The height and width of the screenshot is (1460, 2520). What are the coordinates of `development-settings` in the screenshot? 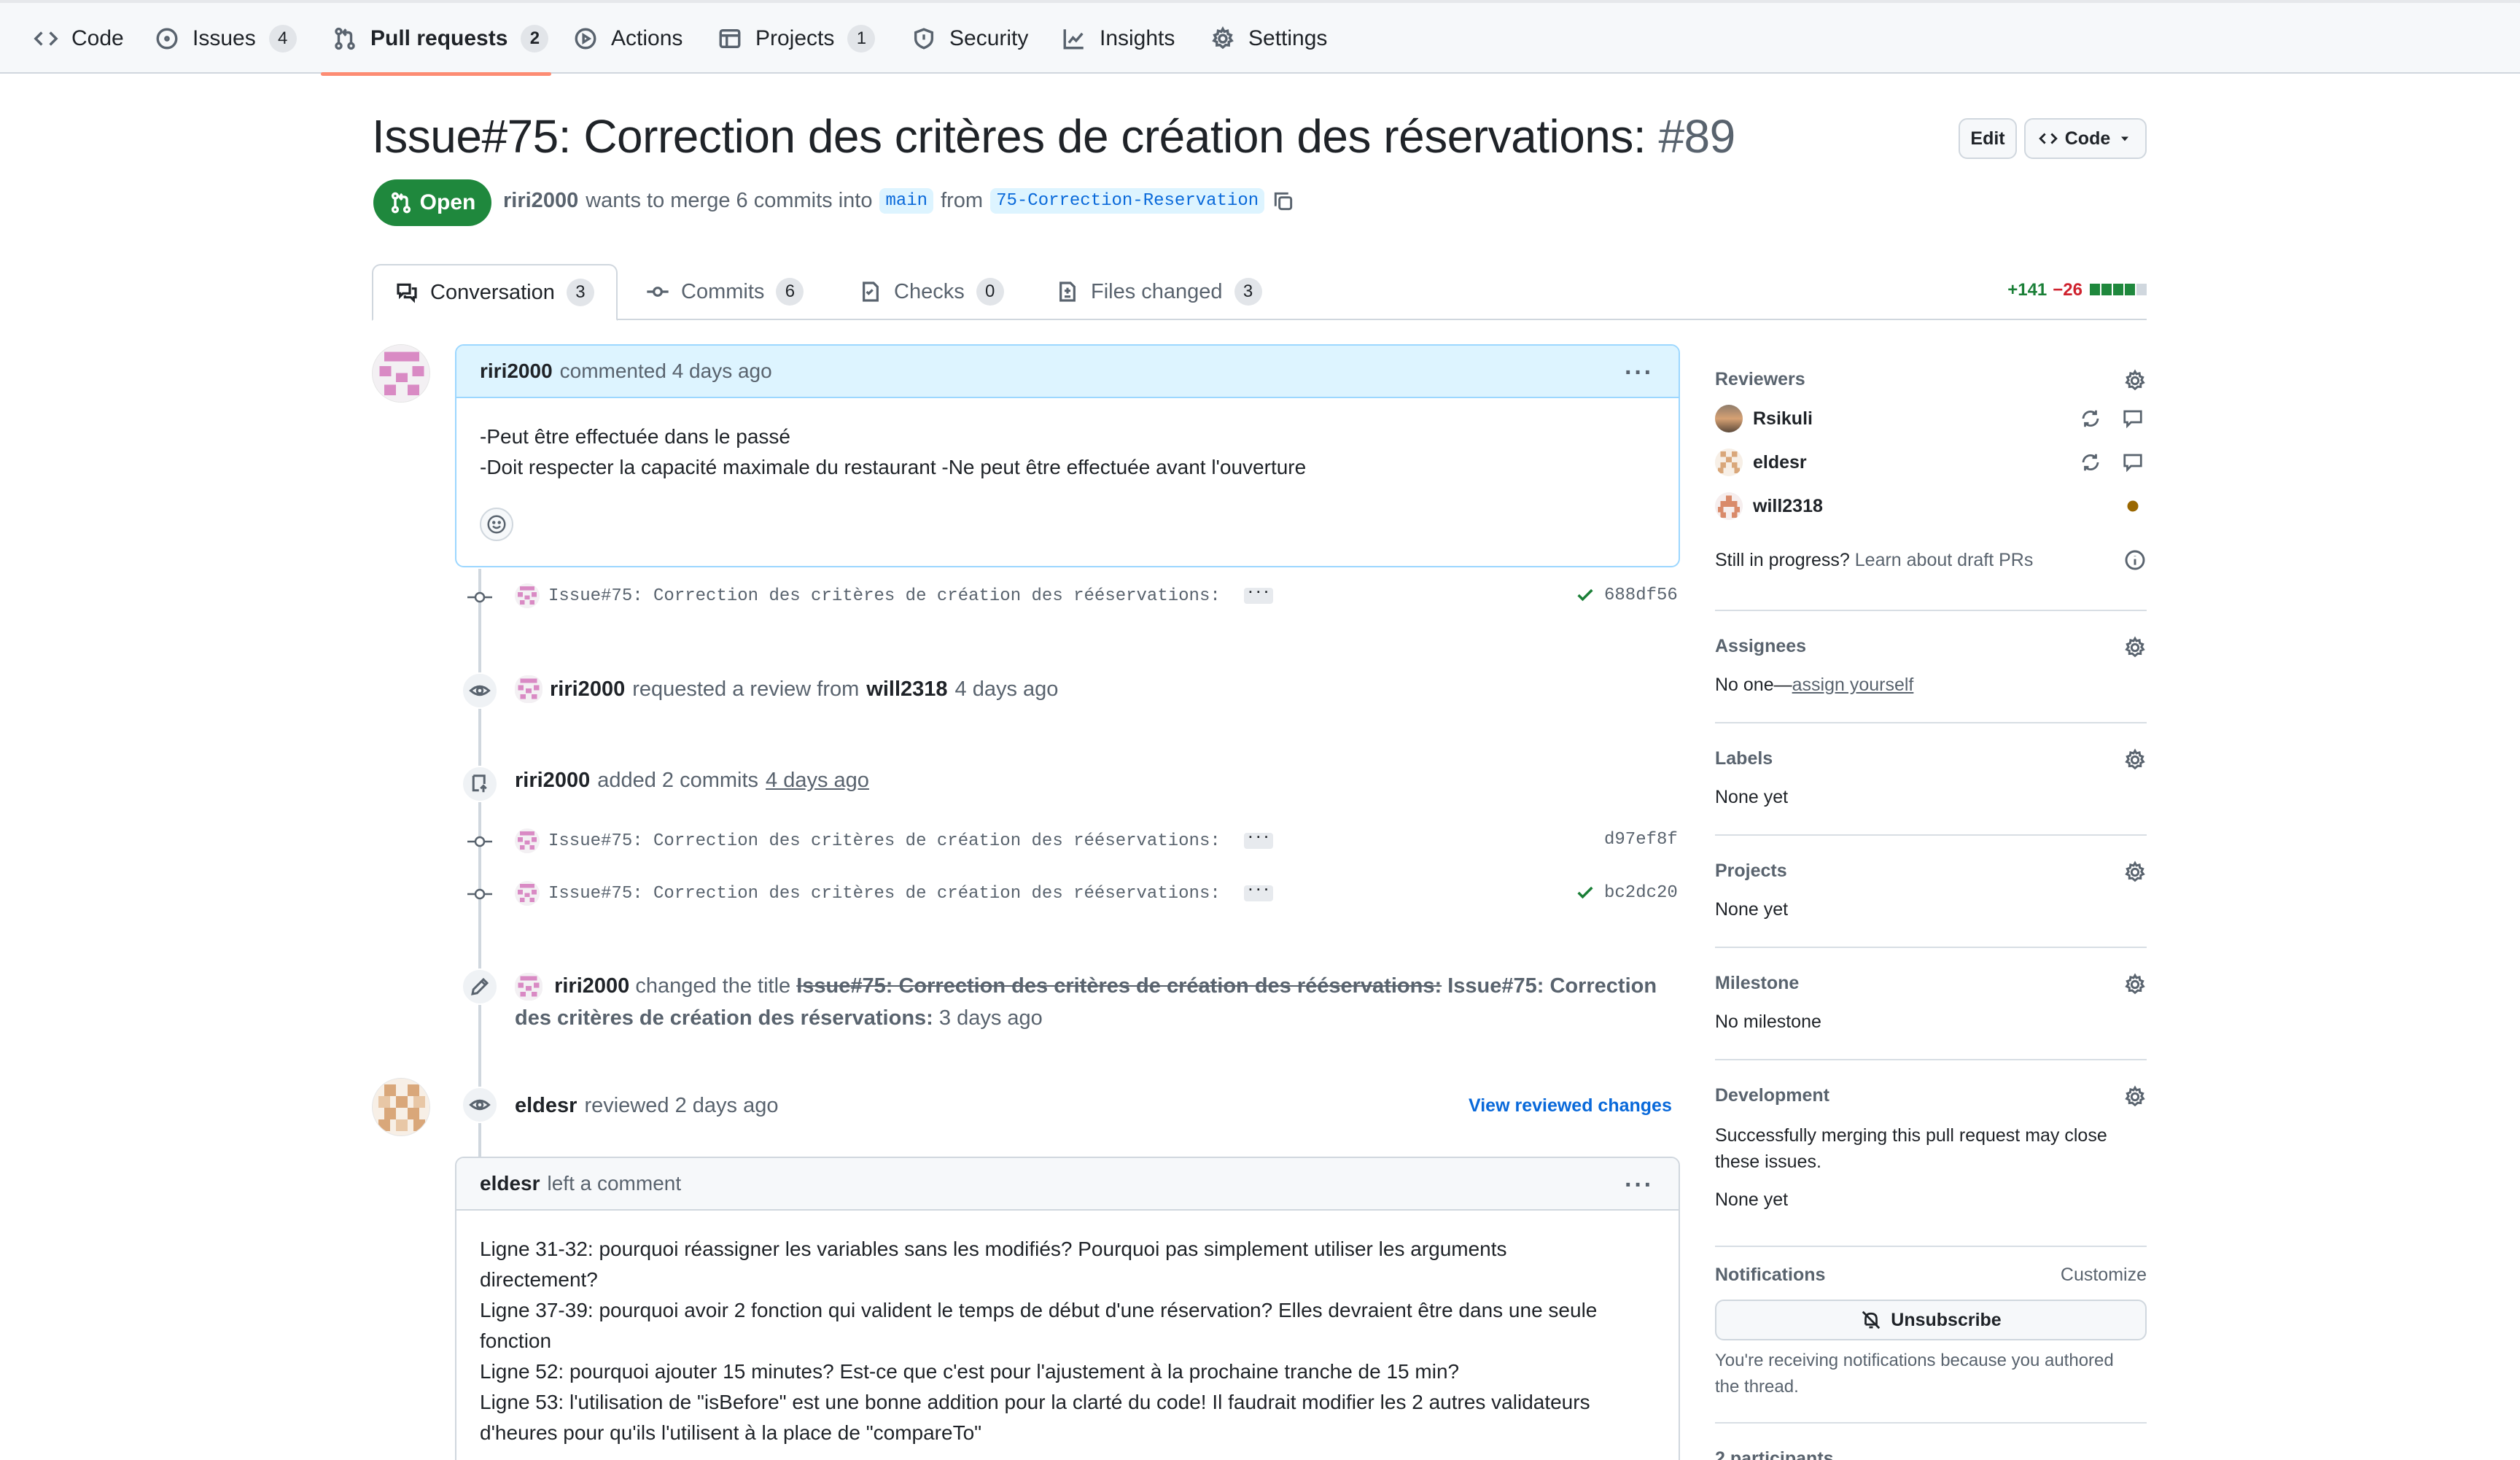 It's located at (2135, 1096).